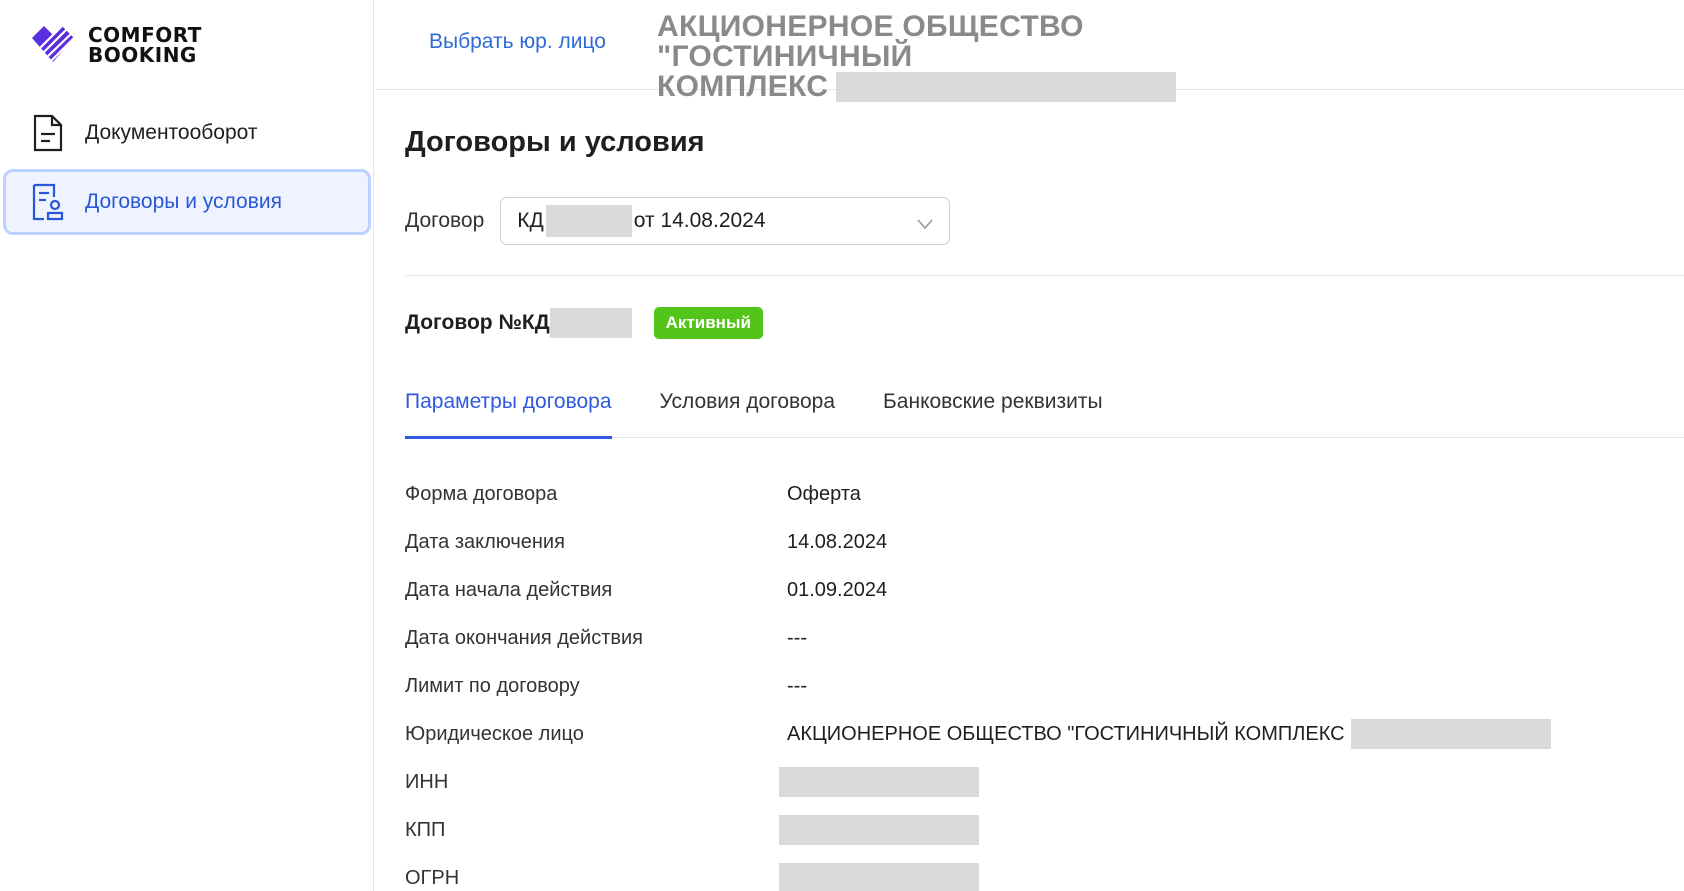 The width and height of the screenshot is (1684, 891). Describe the element at coordinates (54, 44) in the screenshot. I see `comfort-booking-logo-icon` at that location.